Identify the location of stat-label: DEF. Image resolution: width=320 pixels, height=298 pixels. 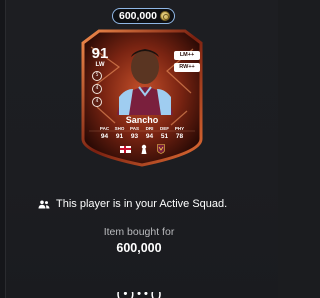
(164, 128).